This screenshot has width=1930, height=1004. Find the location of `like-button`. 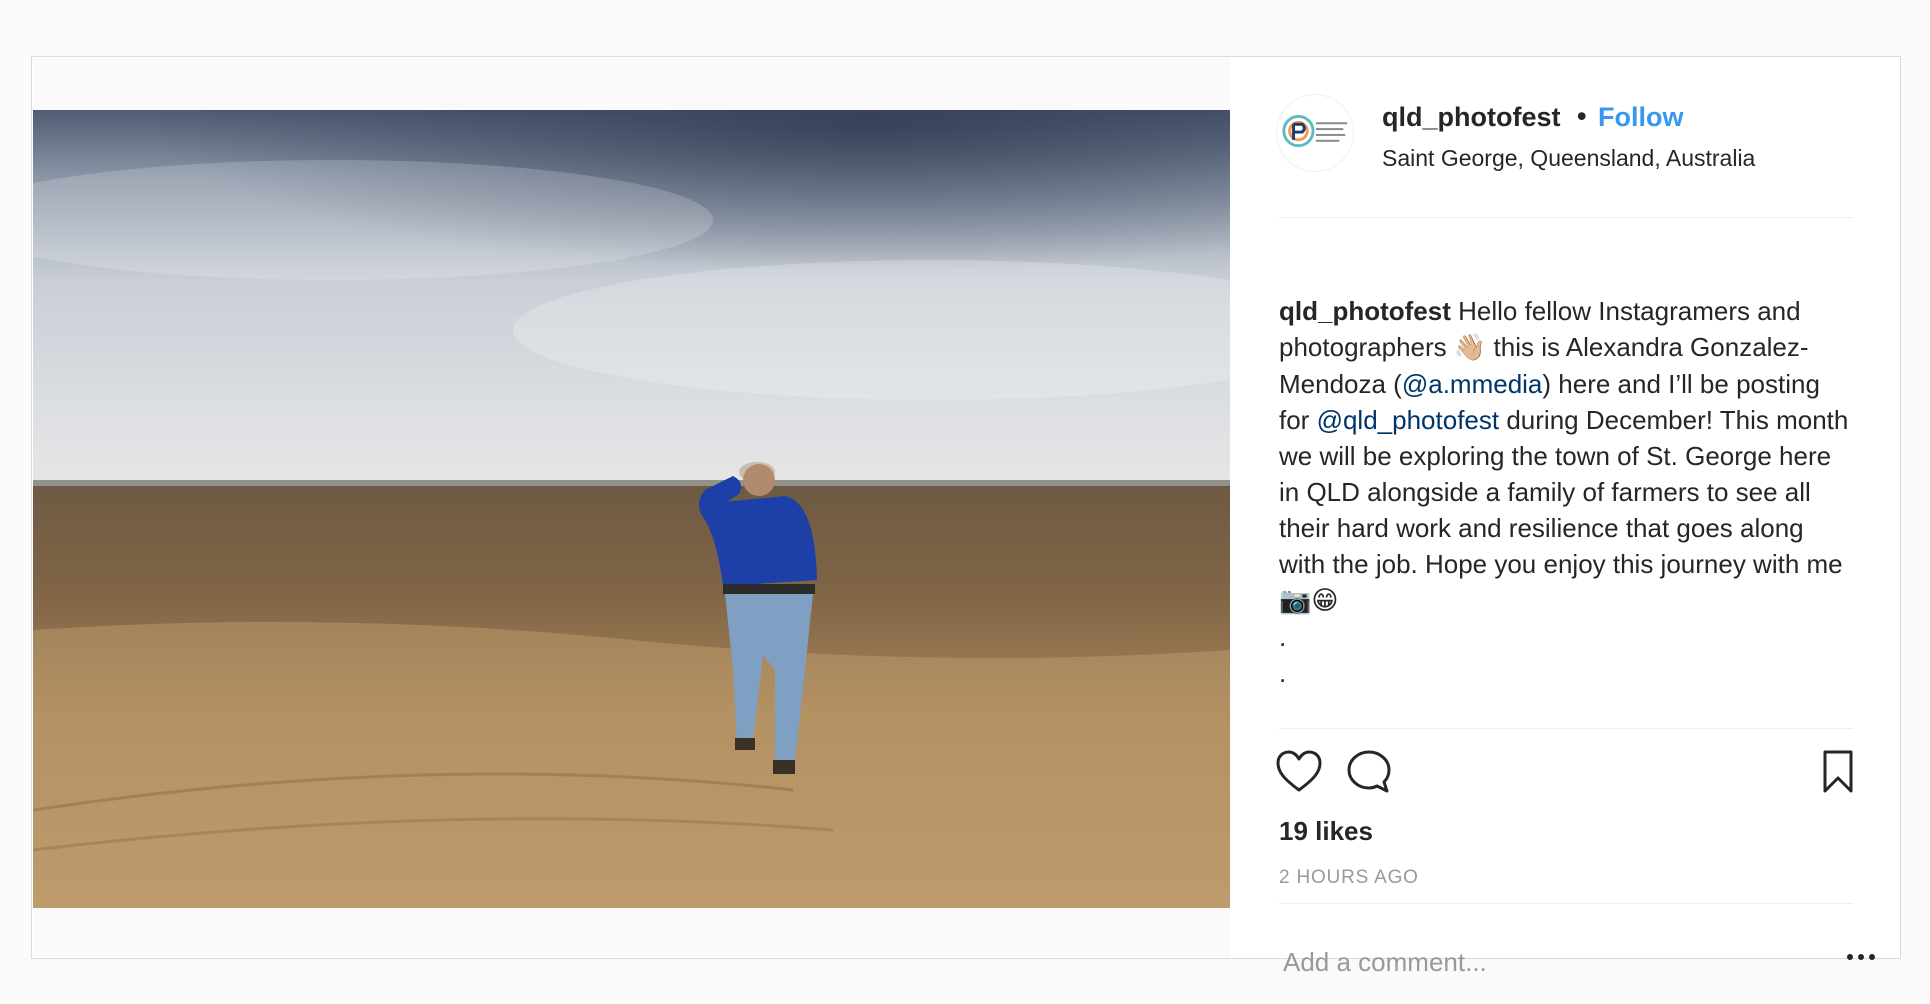

like-button is located at coordinates (1299, 772).